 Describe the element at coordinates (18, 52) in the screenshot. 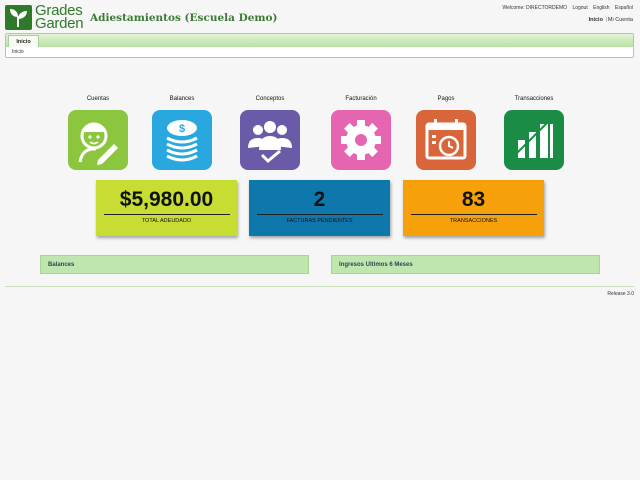

I see `breadcrumb: Inicio` at that location.